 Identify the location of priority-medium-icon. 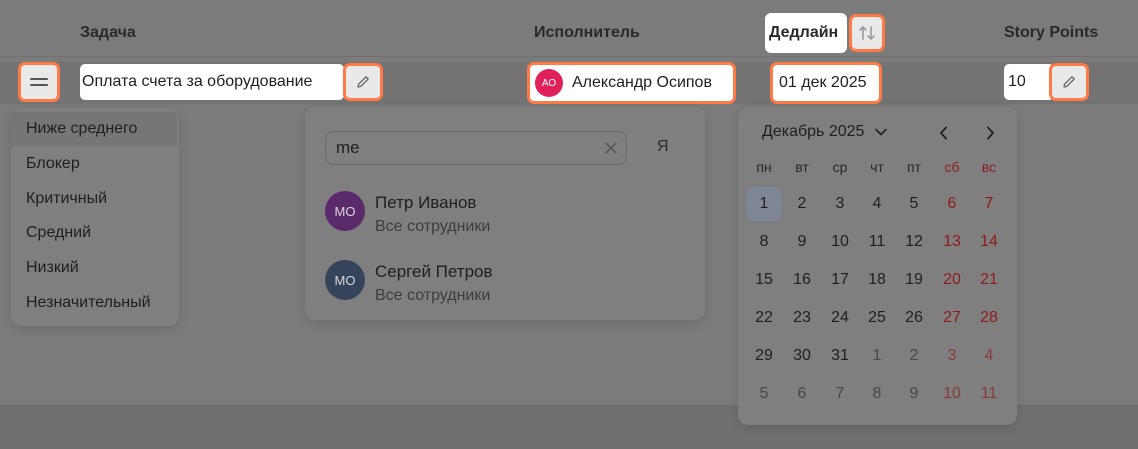
(39, 82).